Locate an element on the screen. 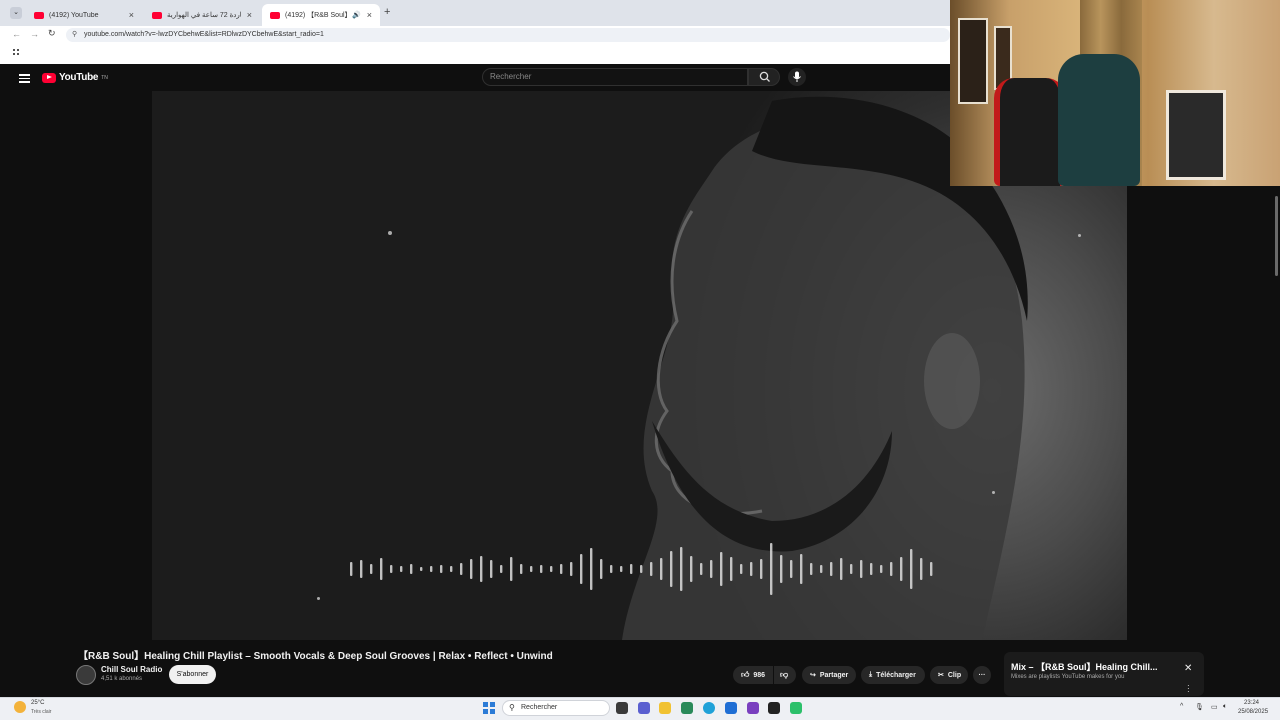  youtube-logo: YouTube TN is located at coordinates (75, 77).